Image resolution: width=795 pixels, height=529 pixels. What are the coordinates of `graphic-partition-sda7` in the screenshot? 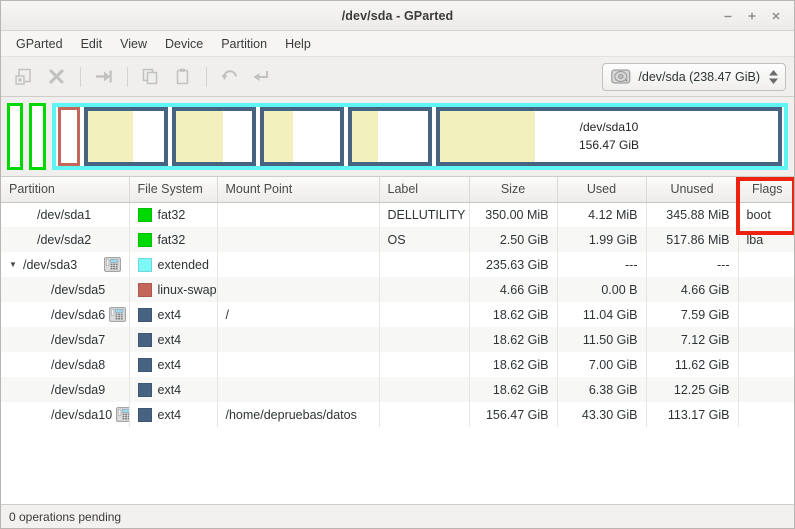 It's located at (214, 136).